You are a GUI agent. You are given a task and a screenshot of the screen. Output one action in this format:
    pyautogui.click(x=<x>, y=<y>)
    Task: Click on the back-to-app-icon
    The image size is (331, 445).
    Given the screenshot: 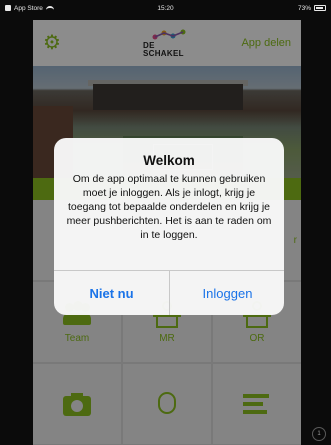 What is the action you would take?
    pyautogui.click(x=8, y=8)
    